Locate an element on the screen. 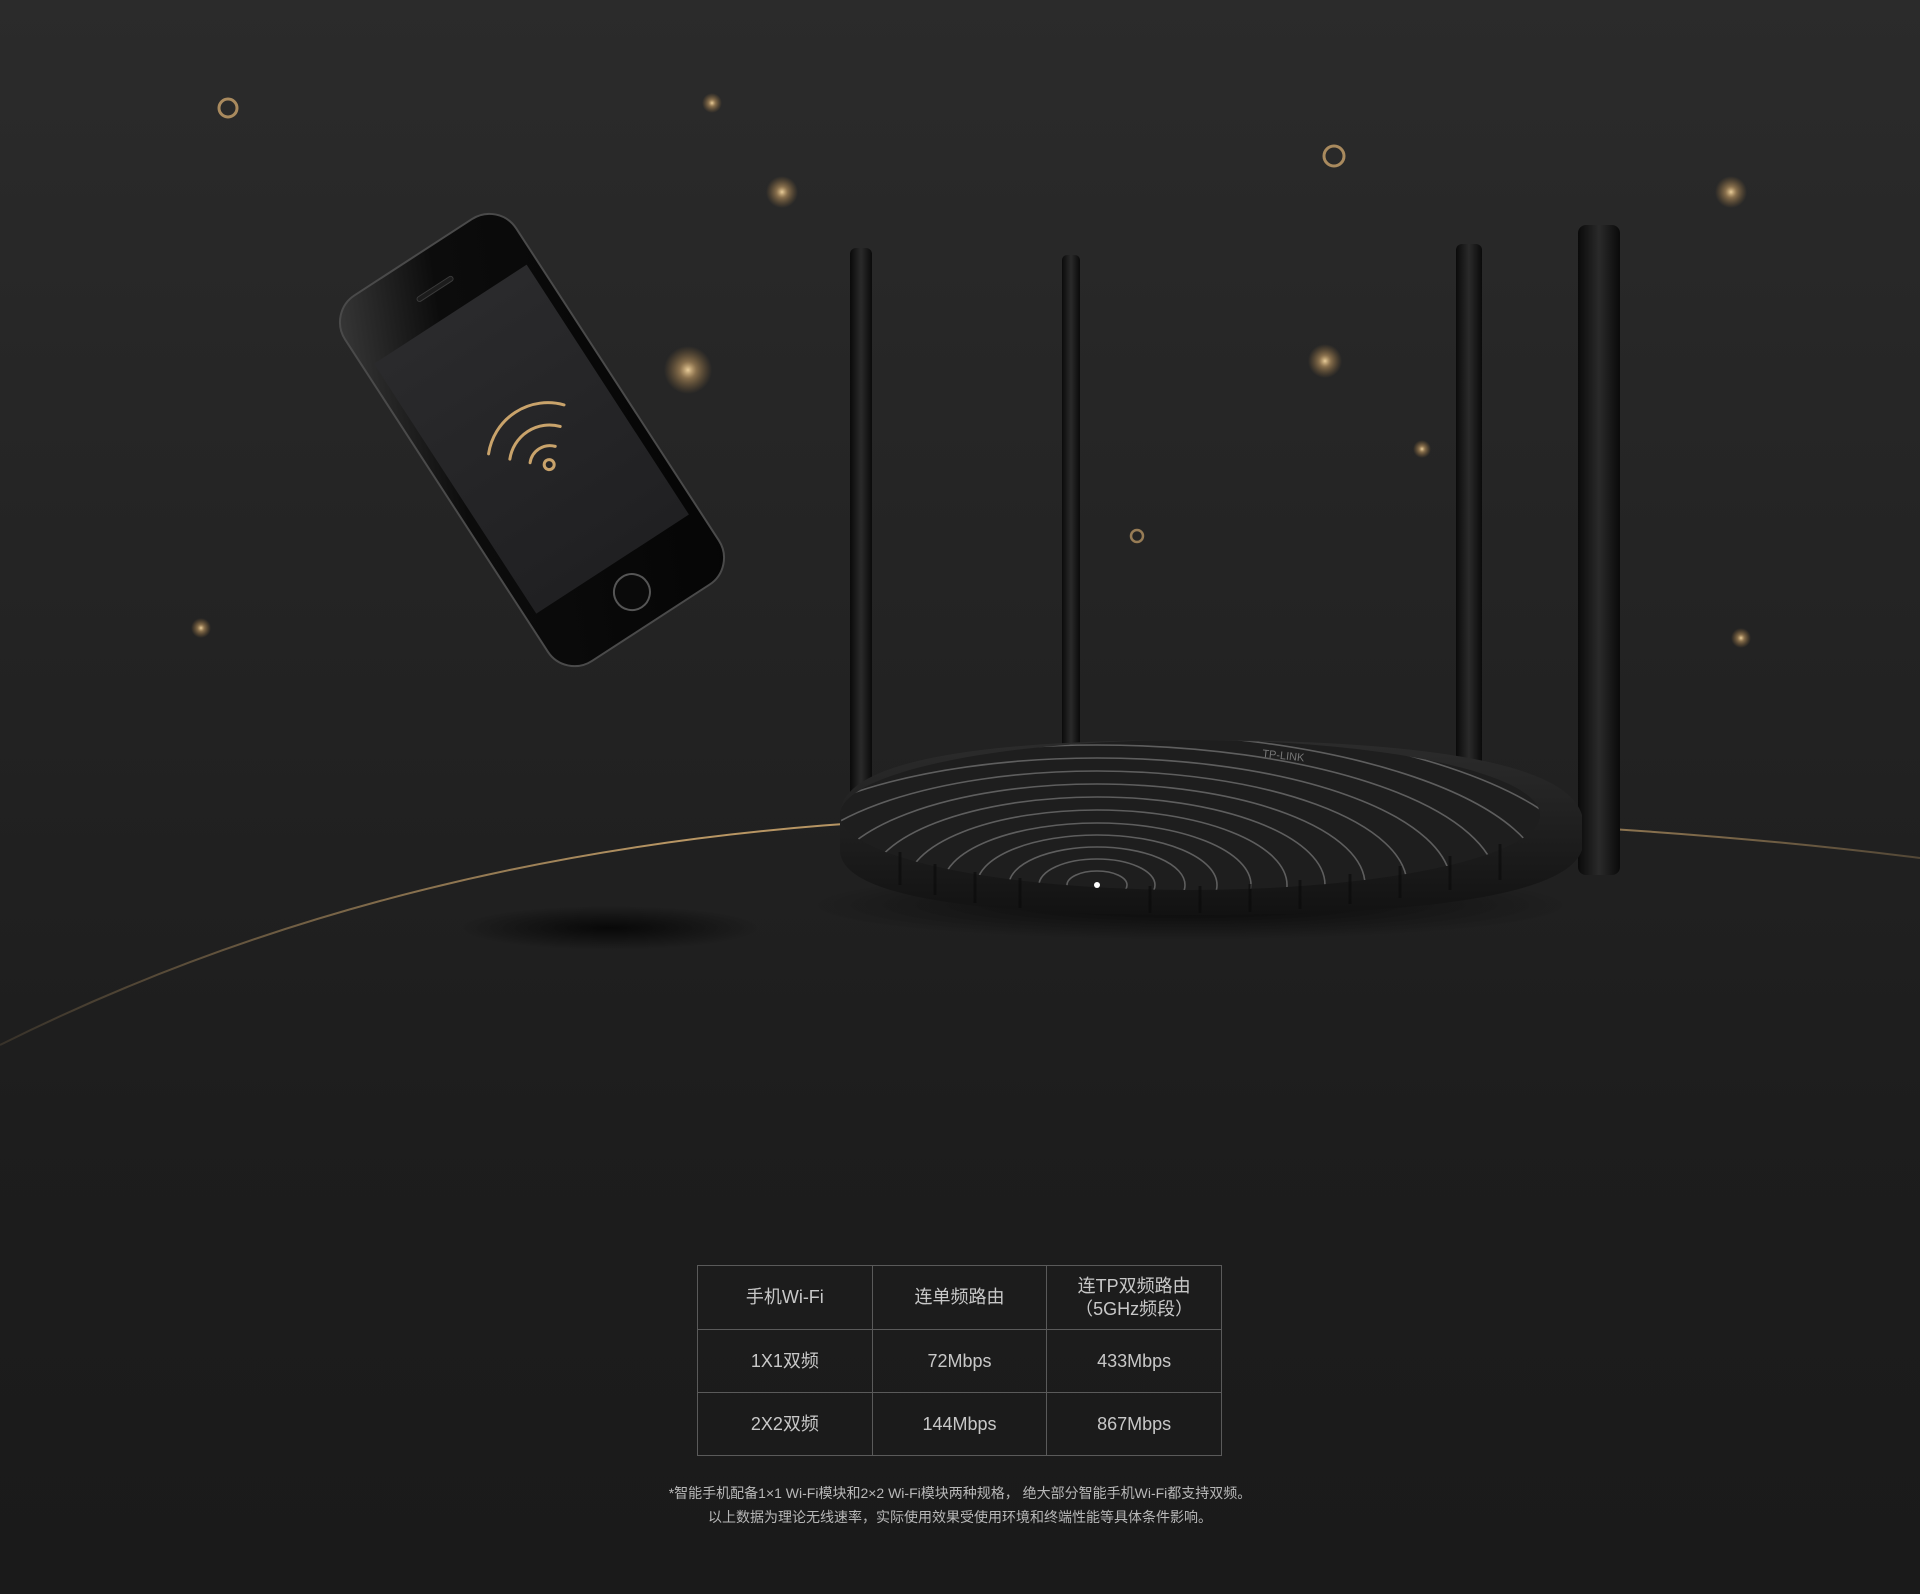 The width and height of the screenshot is (1920, 1596). cell-dual-band: 433Mbps is located at coordinates (1134, 1361).